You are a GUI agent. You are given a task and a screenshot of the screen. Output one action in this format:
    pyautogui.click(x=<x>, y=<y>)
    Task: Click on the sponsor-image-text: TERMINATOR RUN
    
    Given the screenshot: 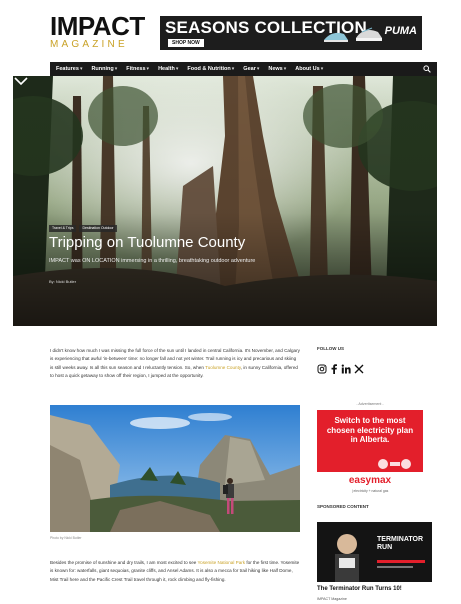 What is the action you would take?
    pyautogui.click(x=400, y=543)
    